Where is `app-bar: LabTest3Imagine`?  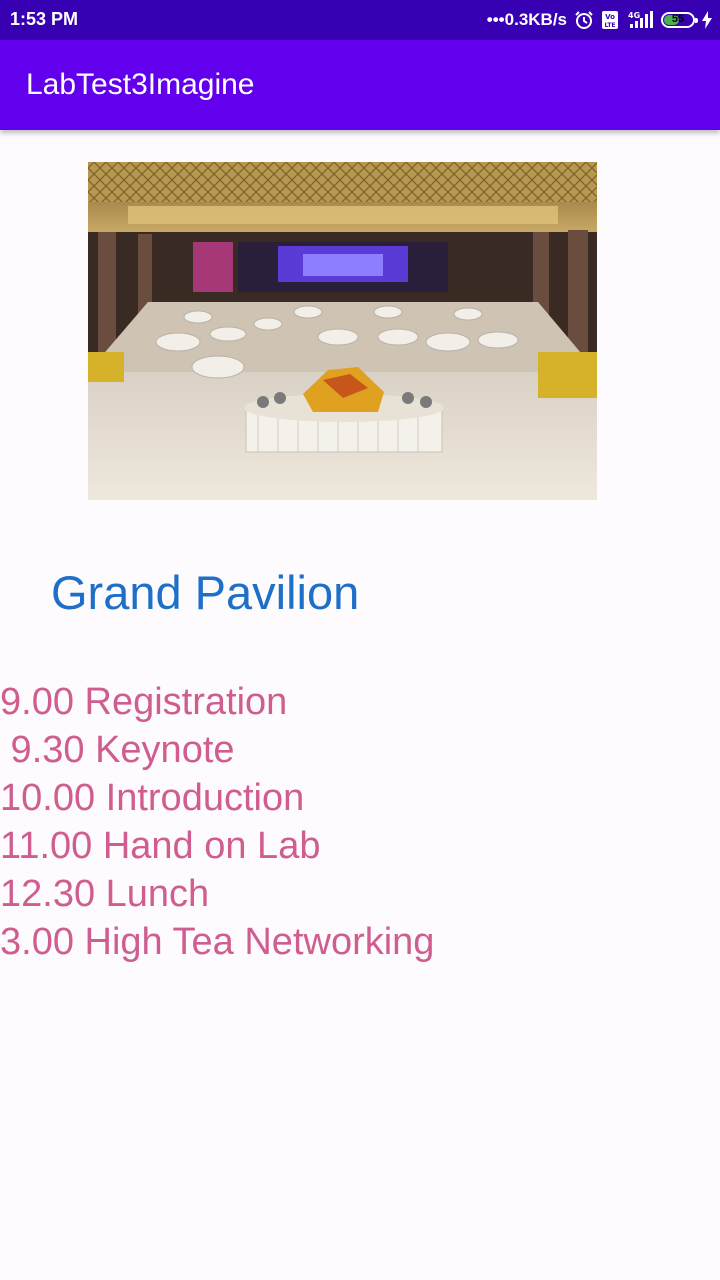 app-bar: LabTest3Imagine is located at coordinates (360, 85).